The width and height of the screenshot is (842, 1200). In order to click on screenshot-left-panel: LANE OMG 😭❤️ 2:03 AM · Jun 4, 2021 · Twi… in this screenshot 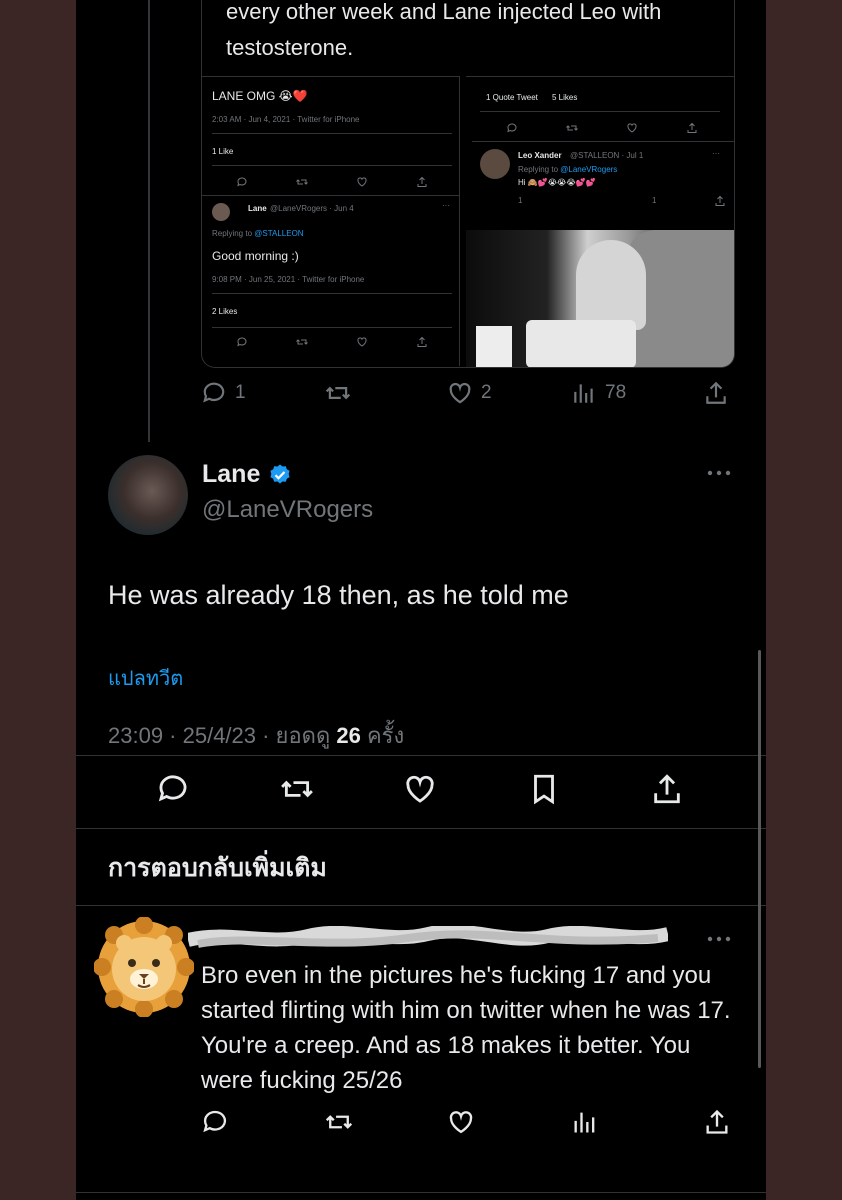, I will do `click(331, 221)`.